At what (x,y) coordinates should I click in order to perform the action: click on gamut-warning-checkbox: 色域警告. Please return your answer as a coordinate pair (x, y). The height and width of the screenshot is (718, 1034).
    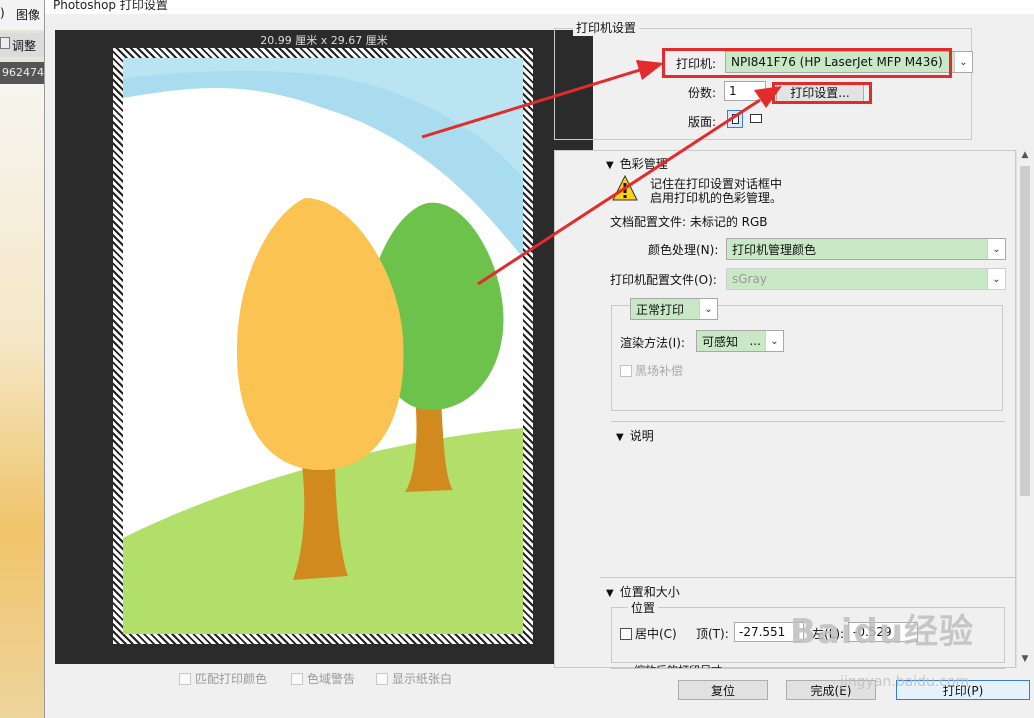
    Looking at the image, I should click on (323, 678).